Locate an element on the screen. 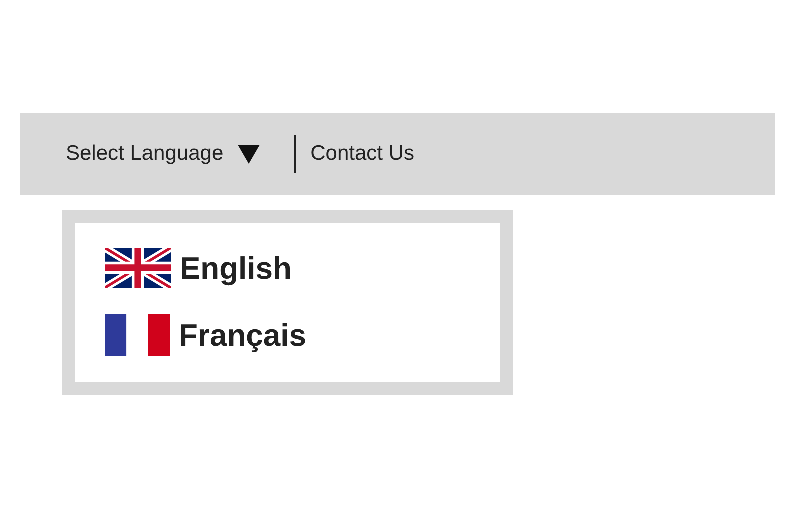  caret-icon is located at coordinates (249, 154).